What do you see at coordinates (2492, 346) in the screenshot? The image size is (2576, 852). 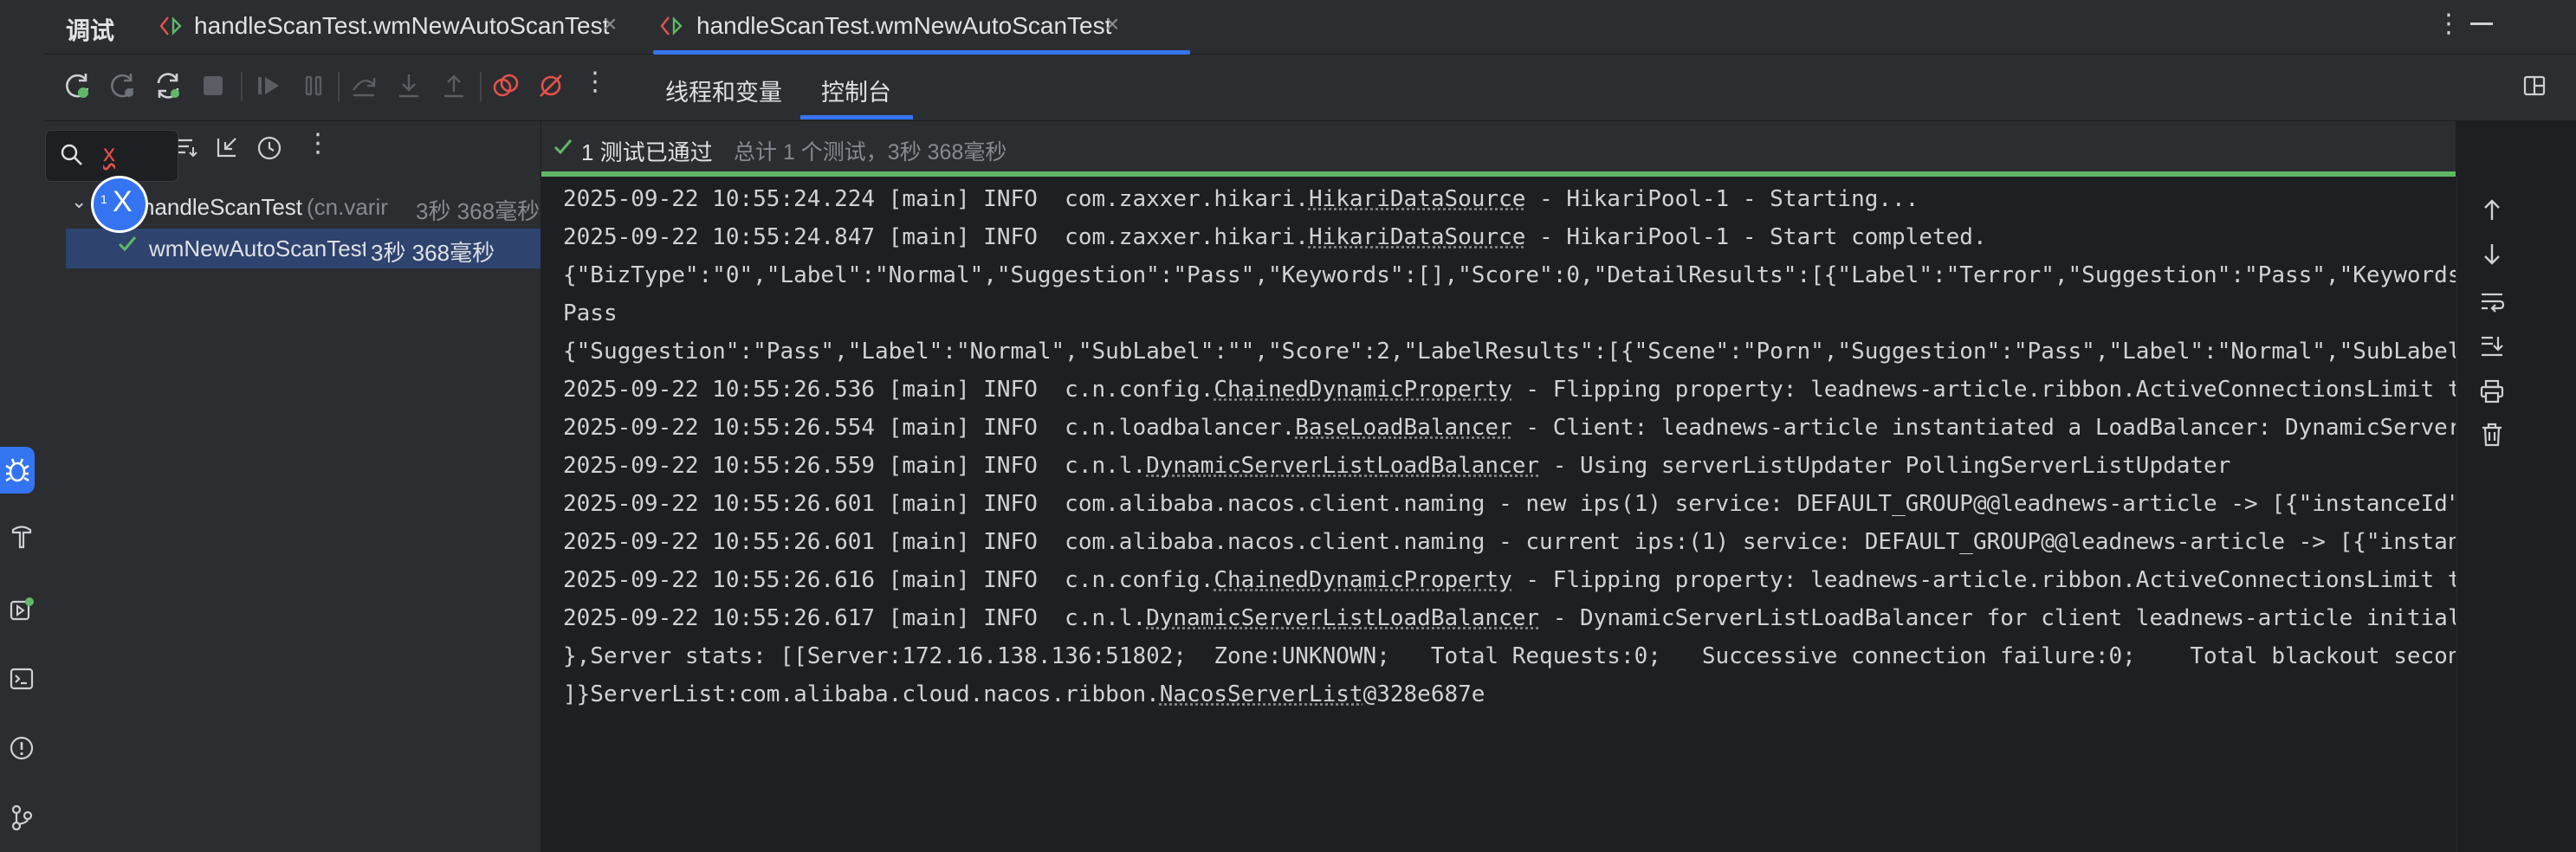 I see `scroll-to-end-icon` at bounding box center [2492, 346].